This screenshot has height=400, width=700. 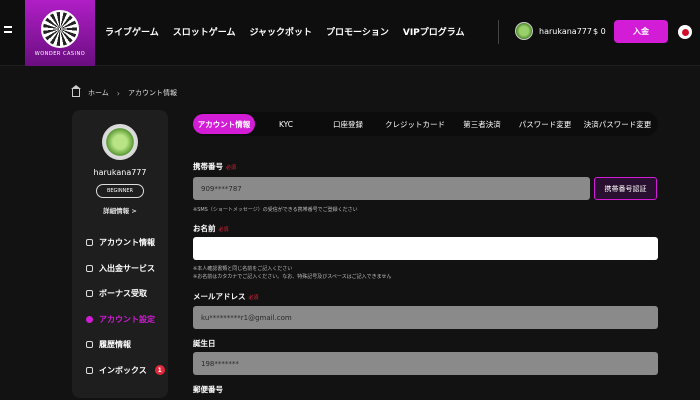 I want to click on breadcrumb-home: ホーム, so click(x=98, y=93).